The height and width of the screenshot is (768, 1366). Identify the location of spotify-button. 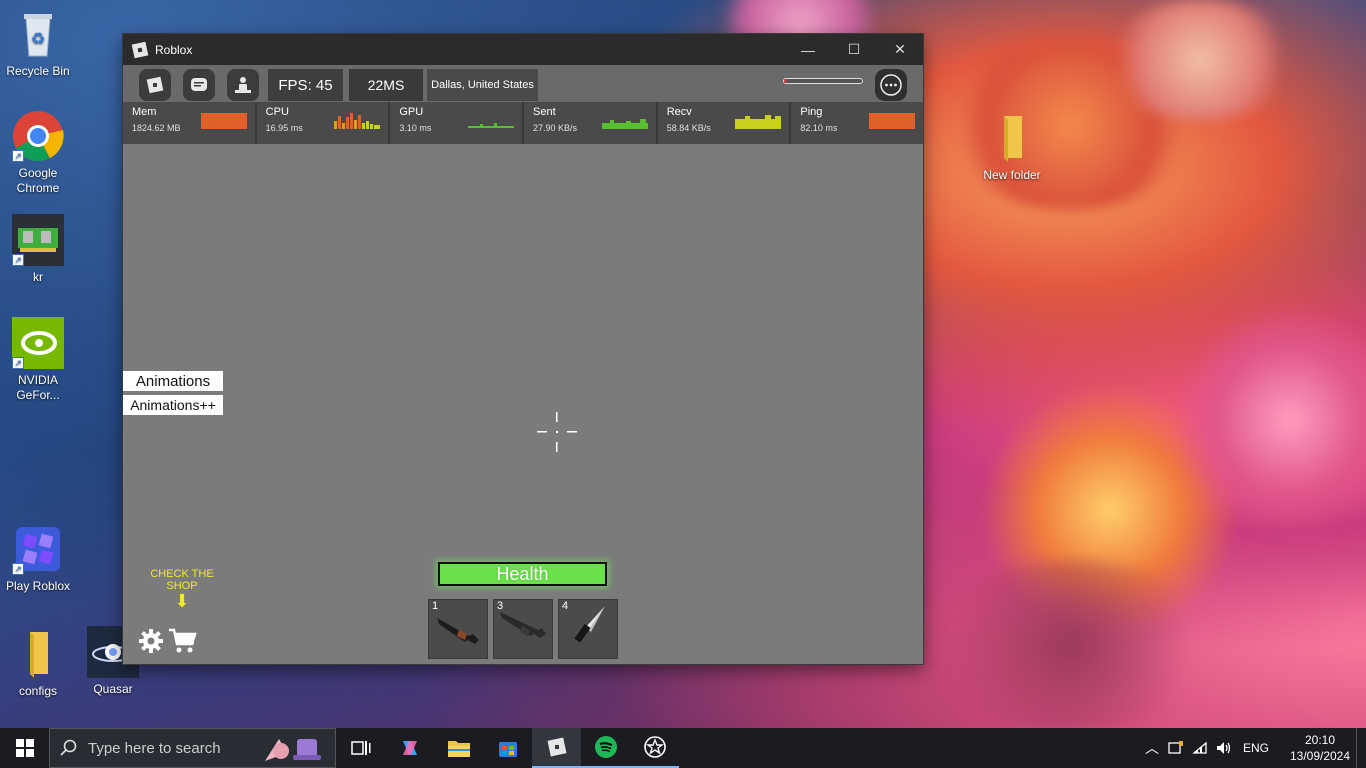
(605, 748).